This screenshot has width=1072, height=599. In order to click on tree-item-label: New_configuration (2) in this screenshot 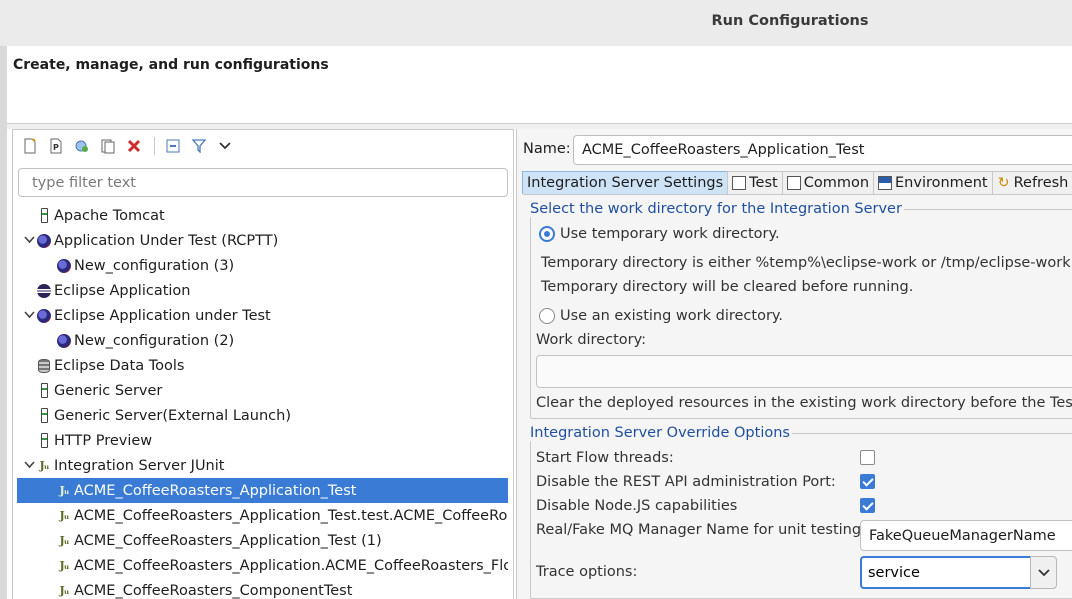, I will do `click(154, 340)`.